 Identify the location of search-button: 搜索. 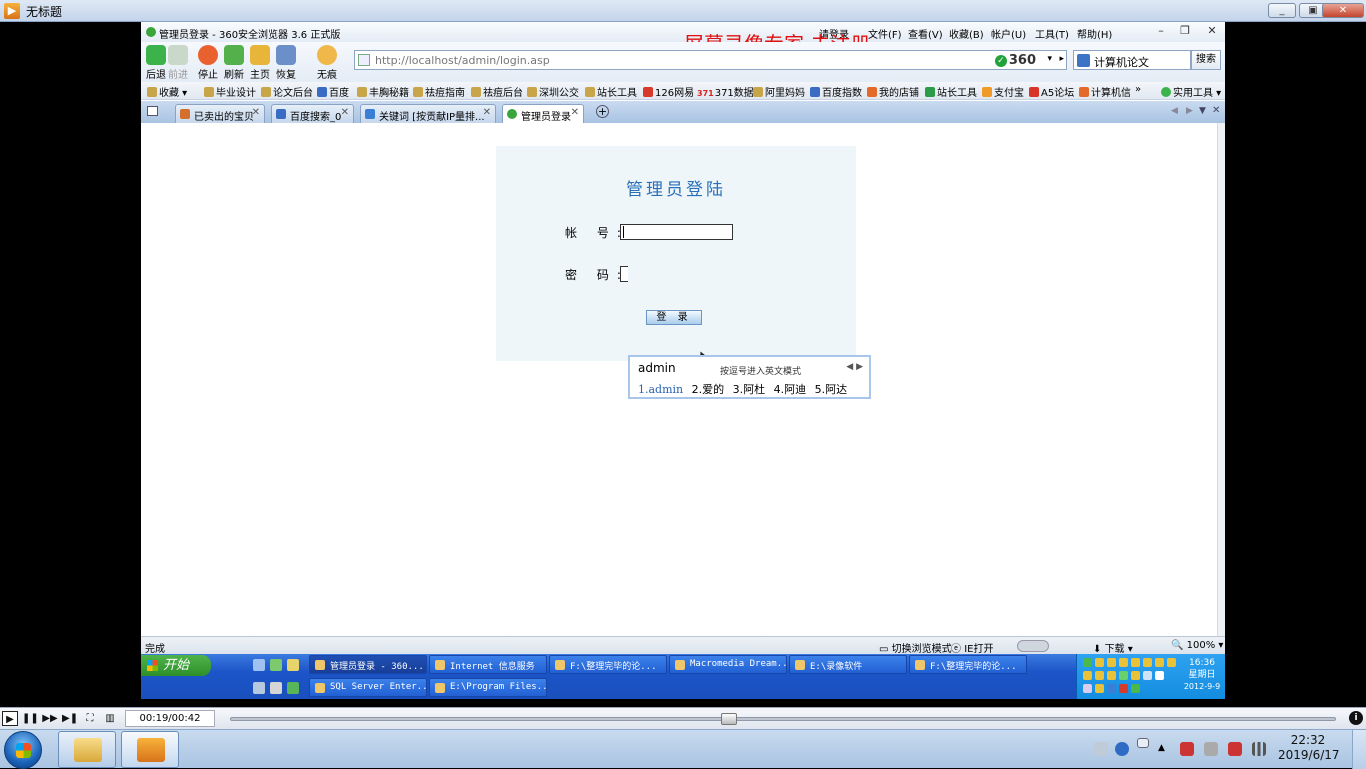
(1206, 60).